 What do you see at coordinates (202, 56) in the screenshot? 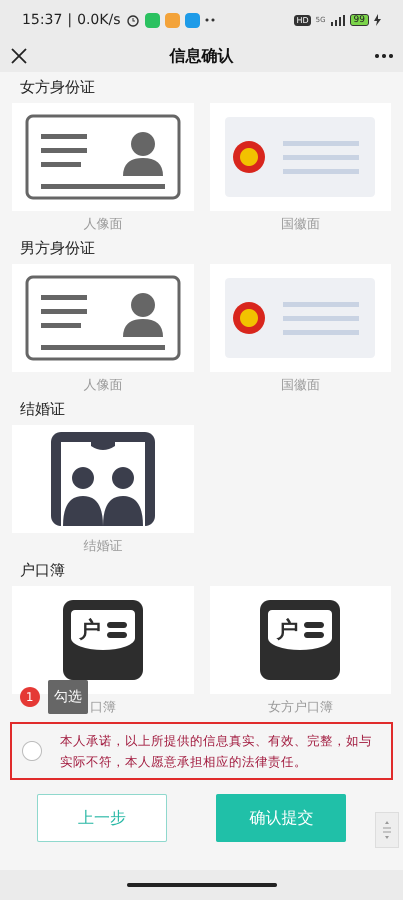
I see `page-title: 信息确认` at bounding box center [202, 56].